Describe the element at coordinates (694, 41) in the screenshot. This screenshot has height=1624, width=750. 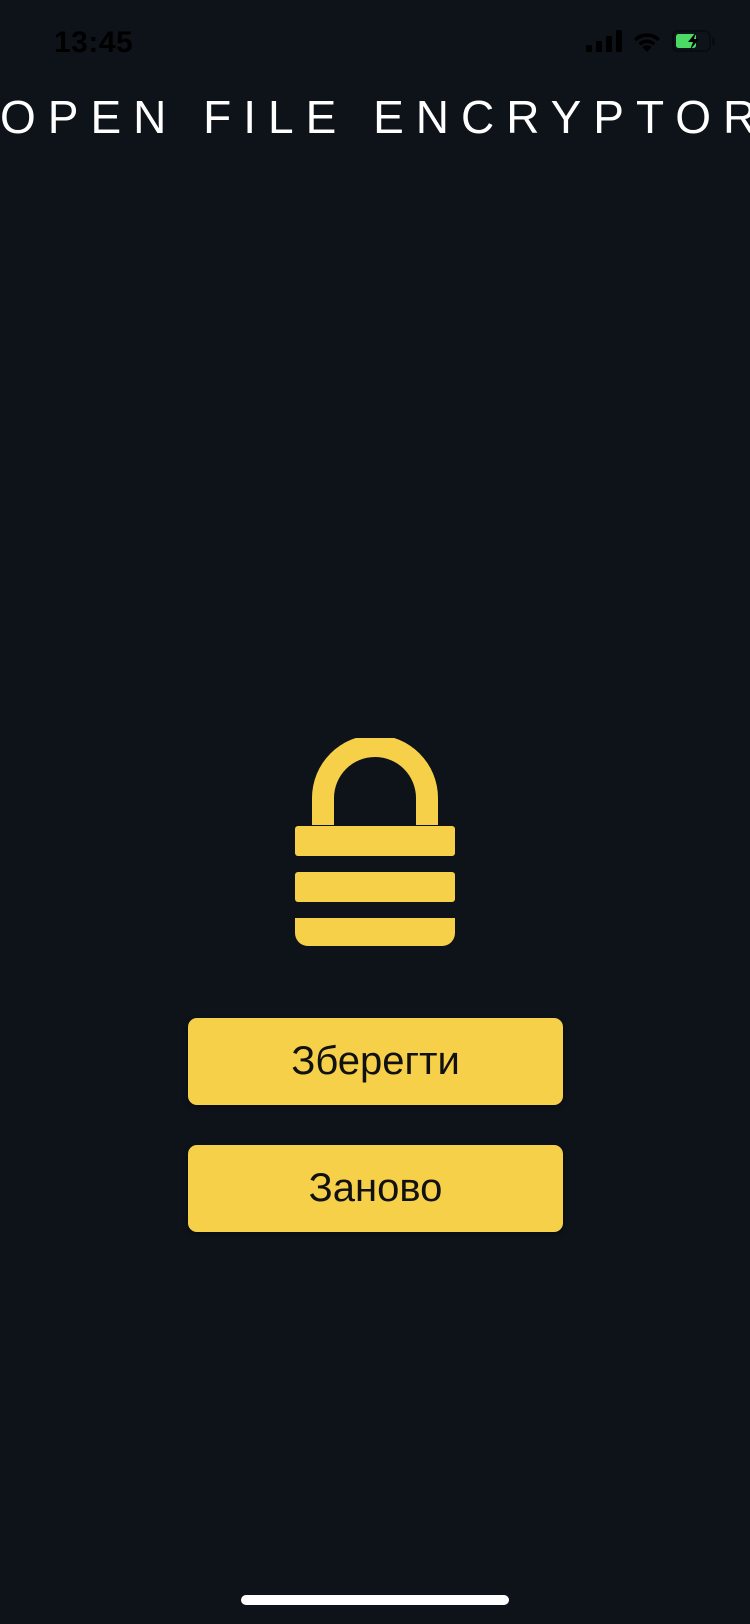
I see `battery-charging-icon` at that location.